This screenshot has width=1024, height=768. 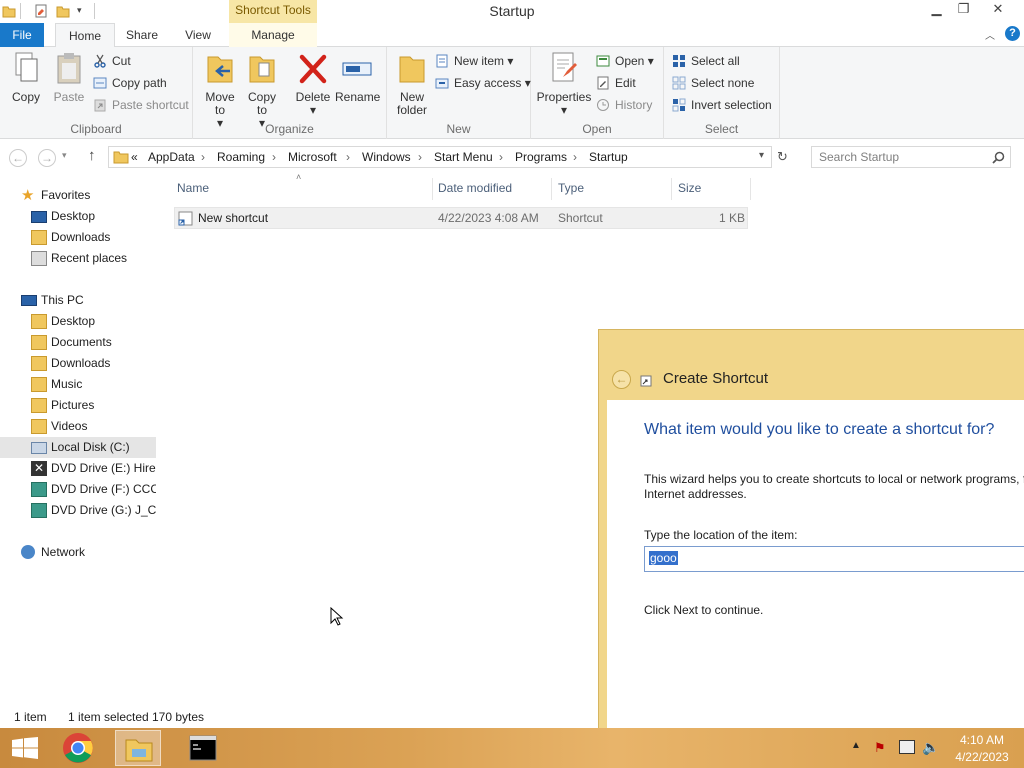 What do you see at coordinates (203, 748) in the screenshot?
I see `taskbar-command-prompt` at bounding box center [203, 748].